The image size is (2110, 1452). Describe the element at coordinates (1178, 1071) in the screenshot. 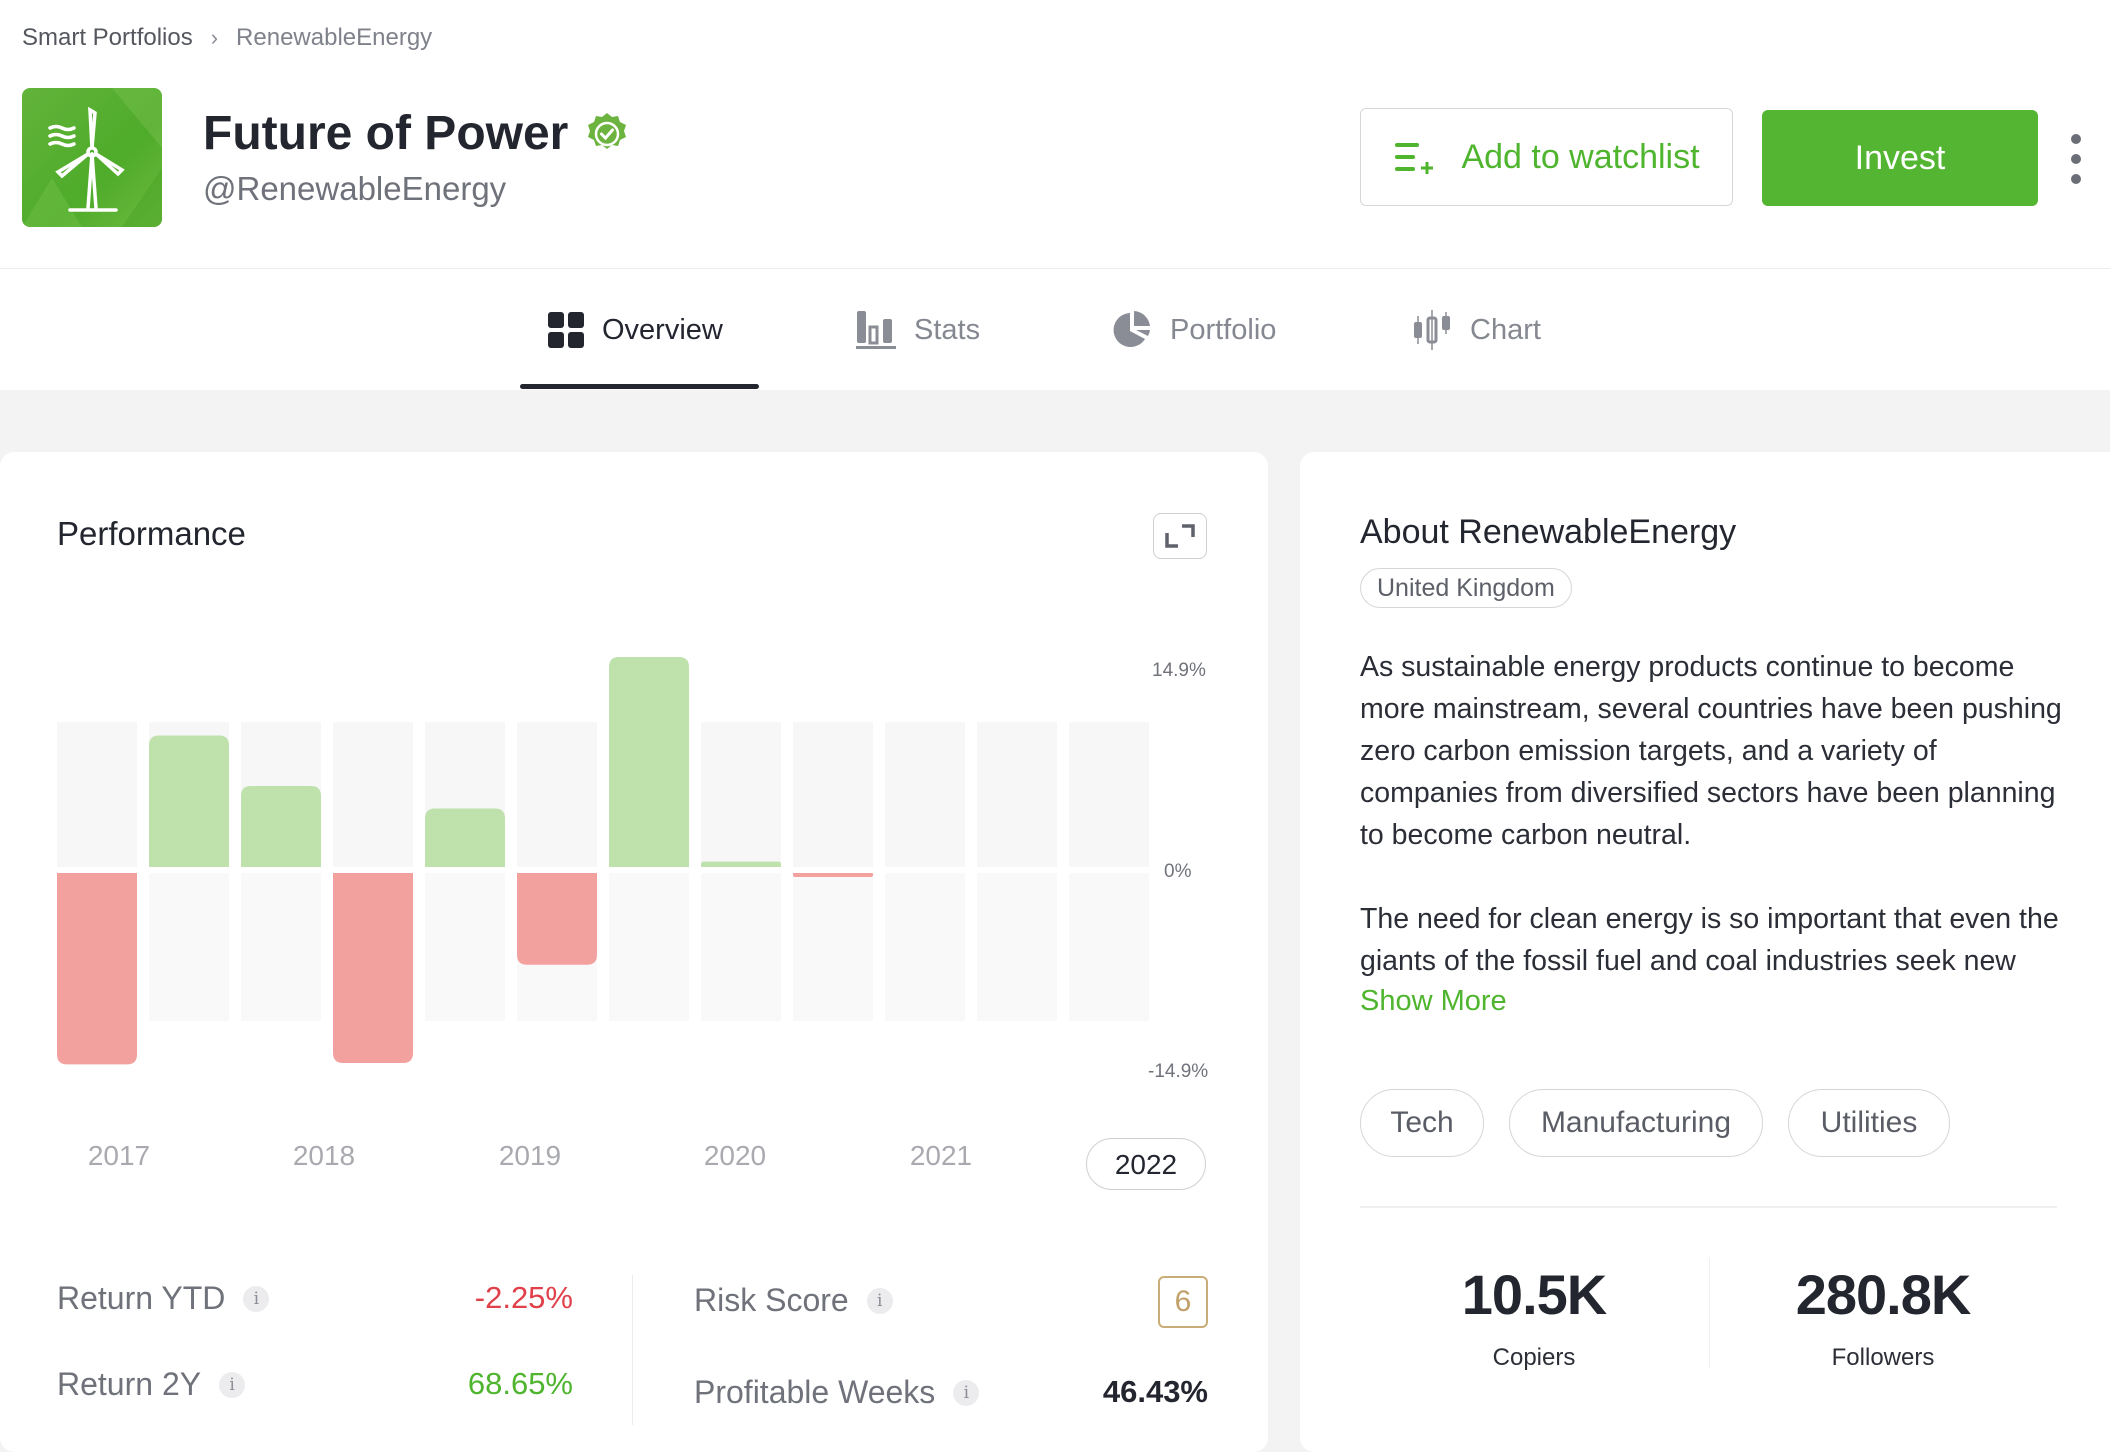

I see `y-tick-label: -14.9%` at that location.